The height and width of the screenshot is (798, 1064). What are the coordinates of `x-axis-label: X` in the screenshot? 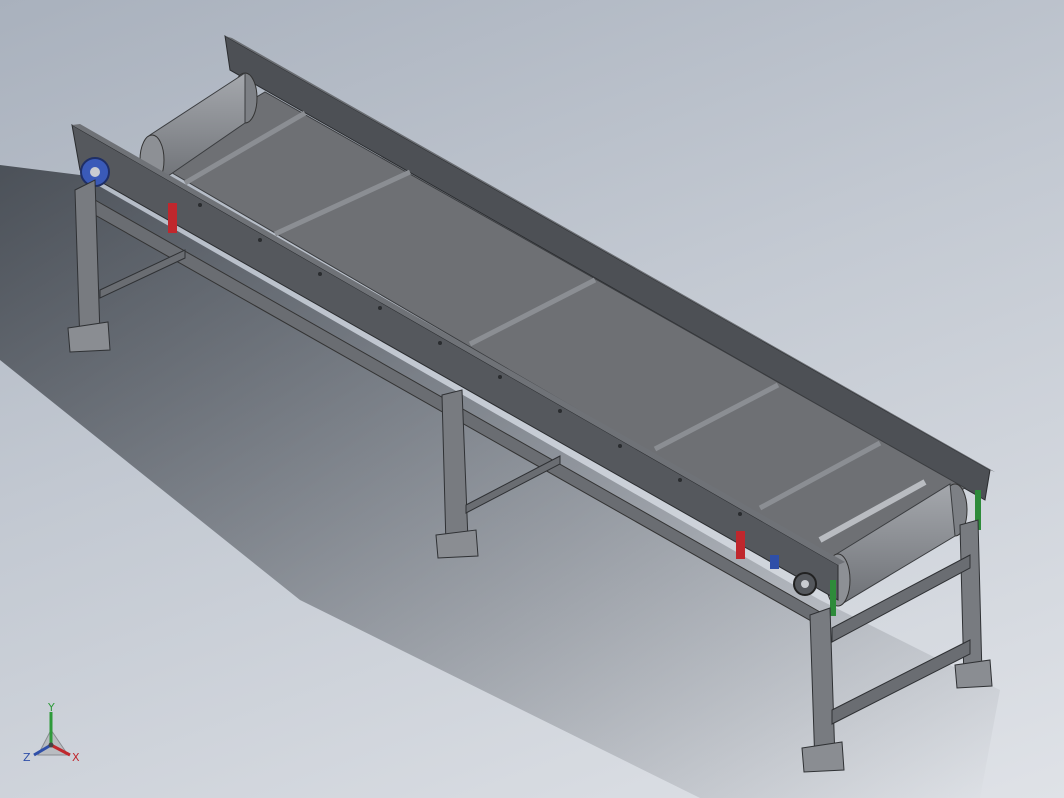 It's located at (76, 757).